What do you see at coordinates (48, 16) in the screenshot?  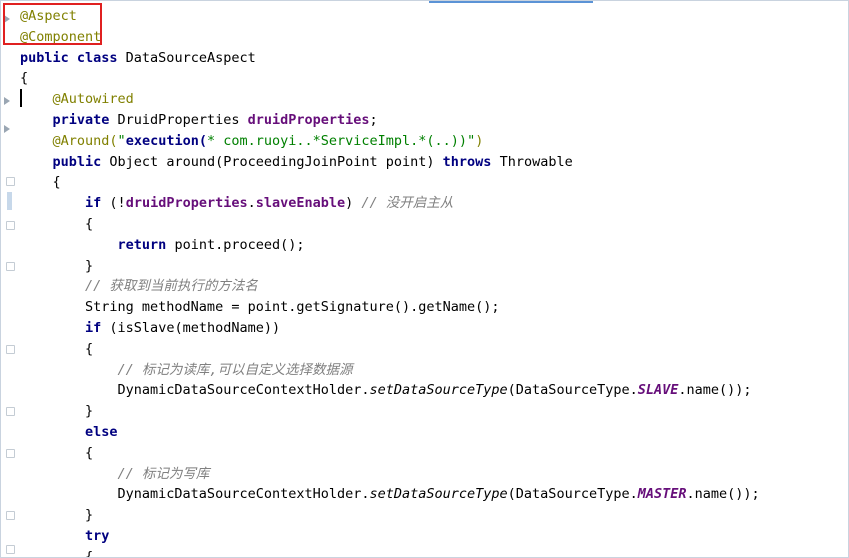 I see `code-token: @Aspect` at bounding box center [48, 16].